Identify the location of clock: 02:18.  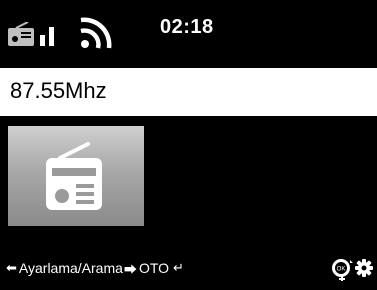
(187, 27).